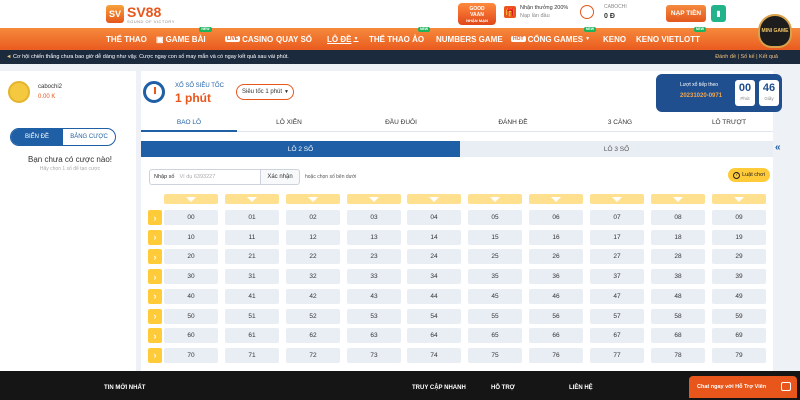  Describe the element at coordinates (503, 388) in the screenshot. I see `footer-support: HỖ TRỢ` at that location.